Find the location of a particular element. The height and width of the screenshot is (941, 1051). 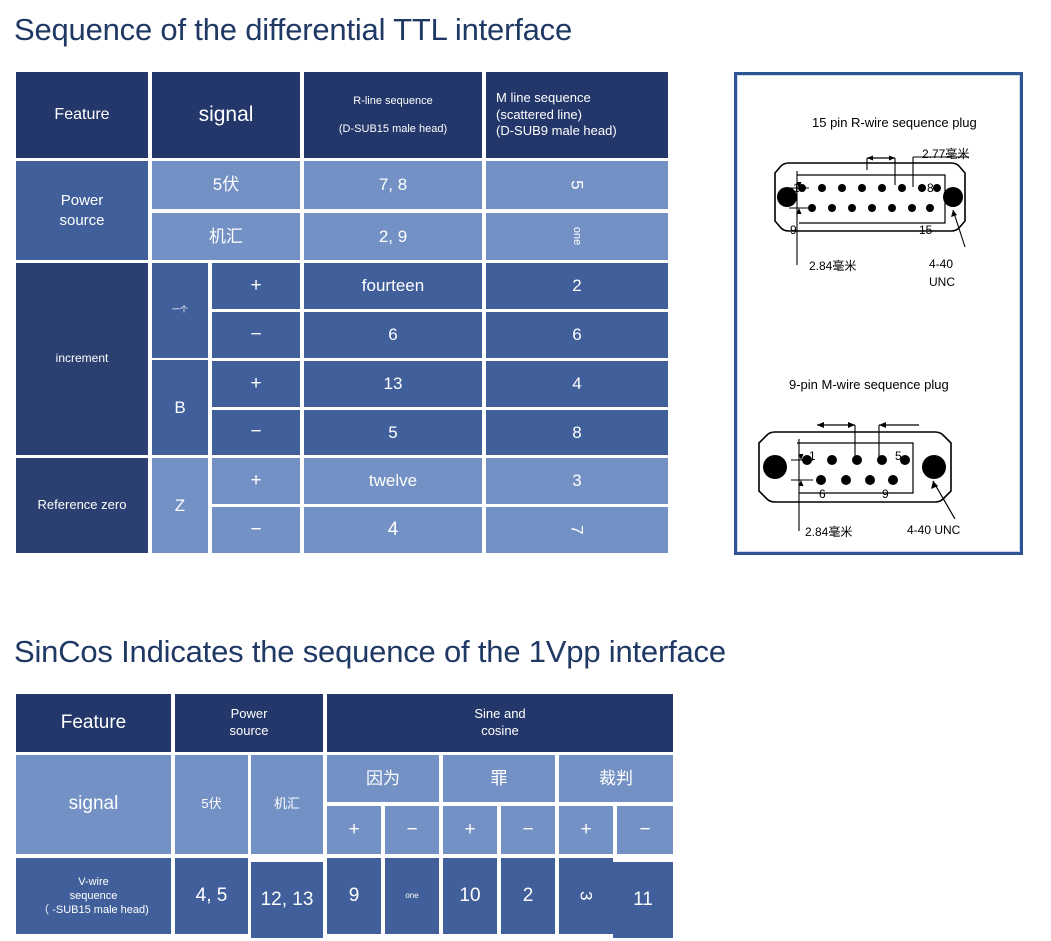

t1-r7-mline: 7 is located at coordinates (577, 530).